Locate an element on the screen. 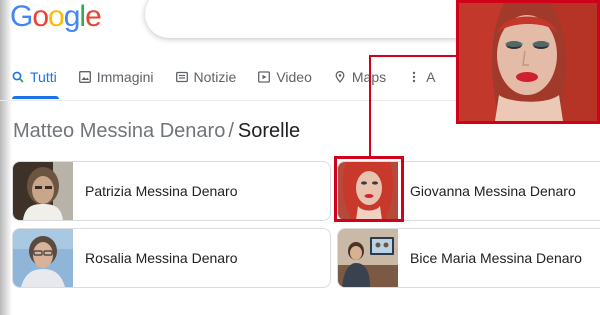  search-icon is located at coordinates (18, 77).